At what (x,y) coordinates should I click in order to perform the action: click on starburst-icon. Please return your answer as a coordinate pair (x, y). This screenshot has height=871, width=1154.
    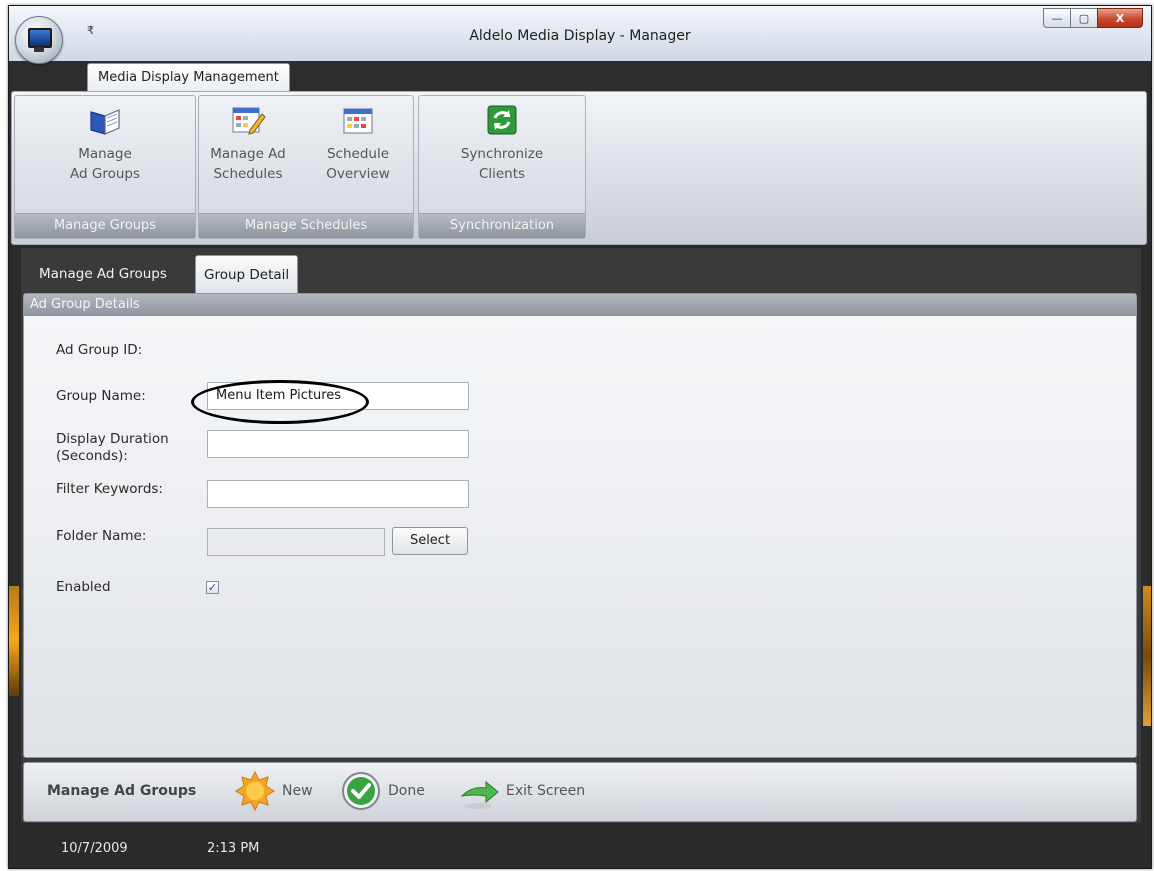
    Looking at the image, I should click on (255, 791).